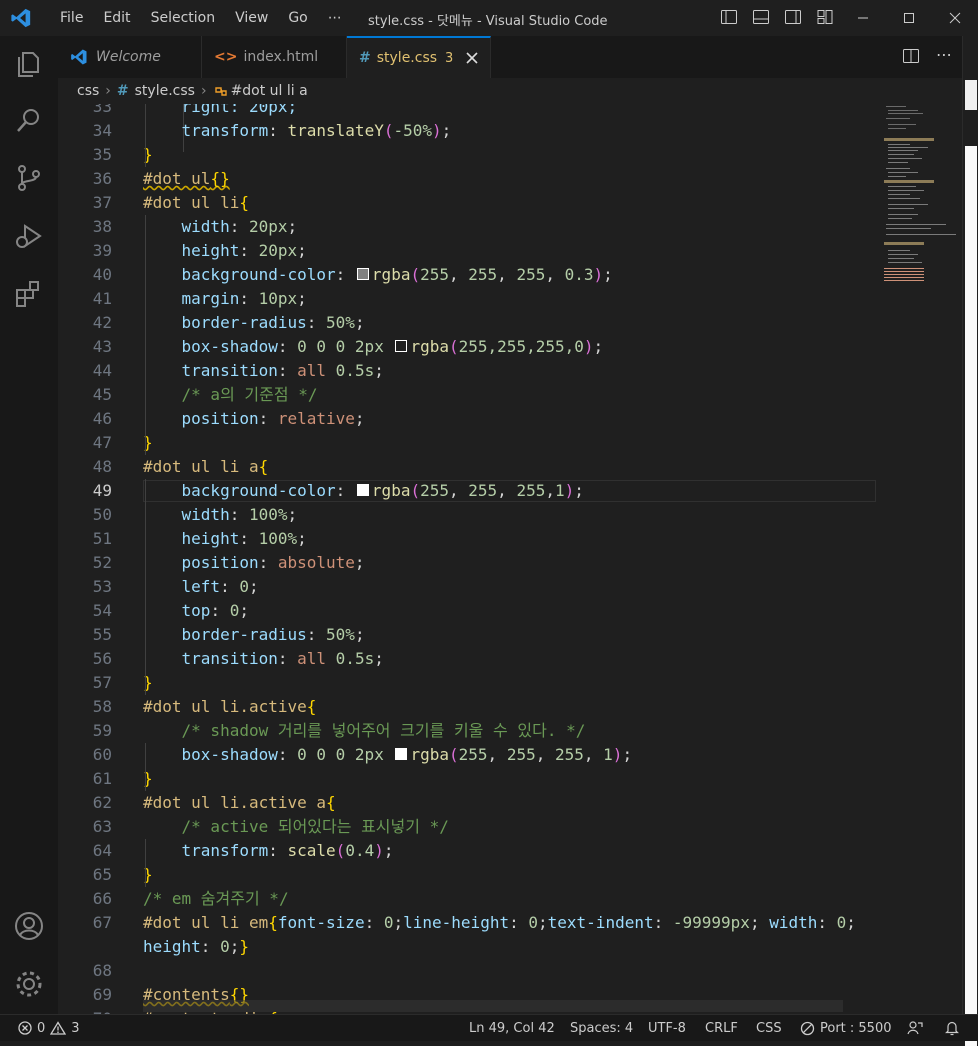 This screenshot has width=978, height=1046. What do you see at coordinates (251, 18) in the screenshot?
I see `menu-view: View` at bounding box center [251, 18].